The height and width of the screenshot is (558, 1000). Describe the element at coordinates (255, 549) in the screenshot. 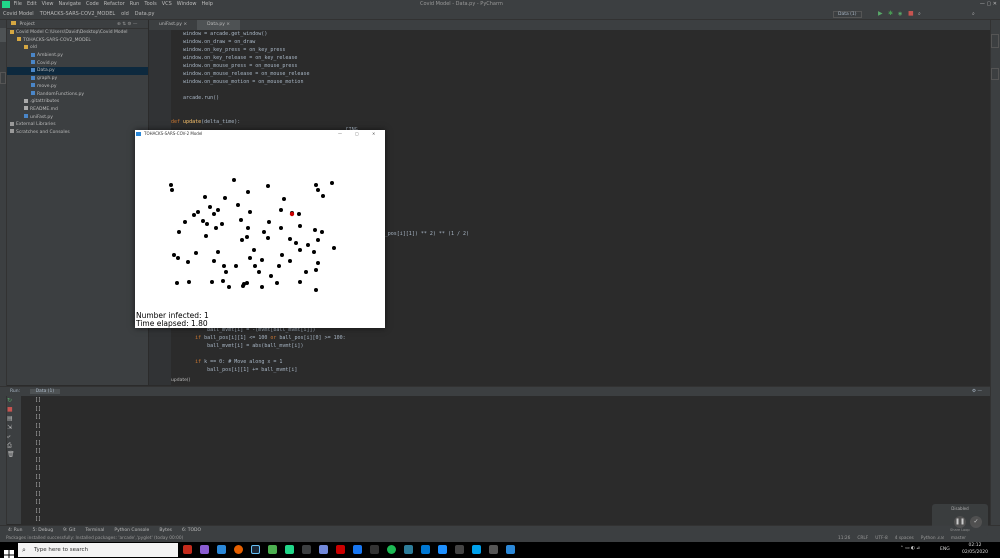

I see `steam-icon` at that location.